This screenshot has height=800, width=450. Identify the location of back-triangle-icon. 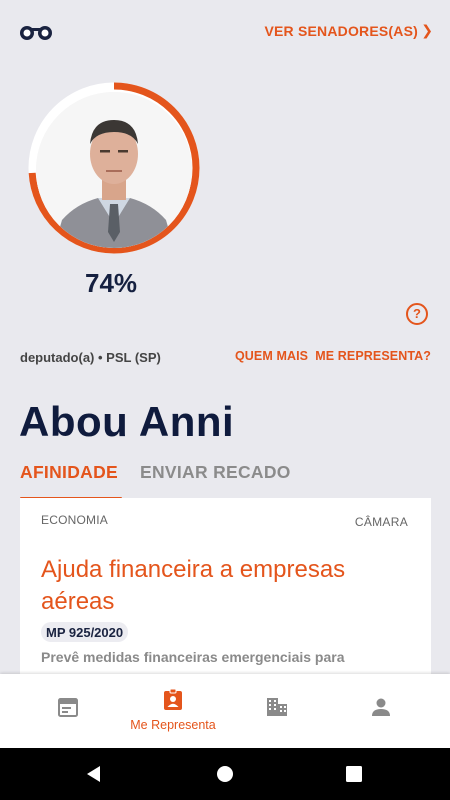
(94, 774).